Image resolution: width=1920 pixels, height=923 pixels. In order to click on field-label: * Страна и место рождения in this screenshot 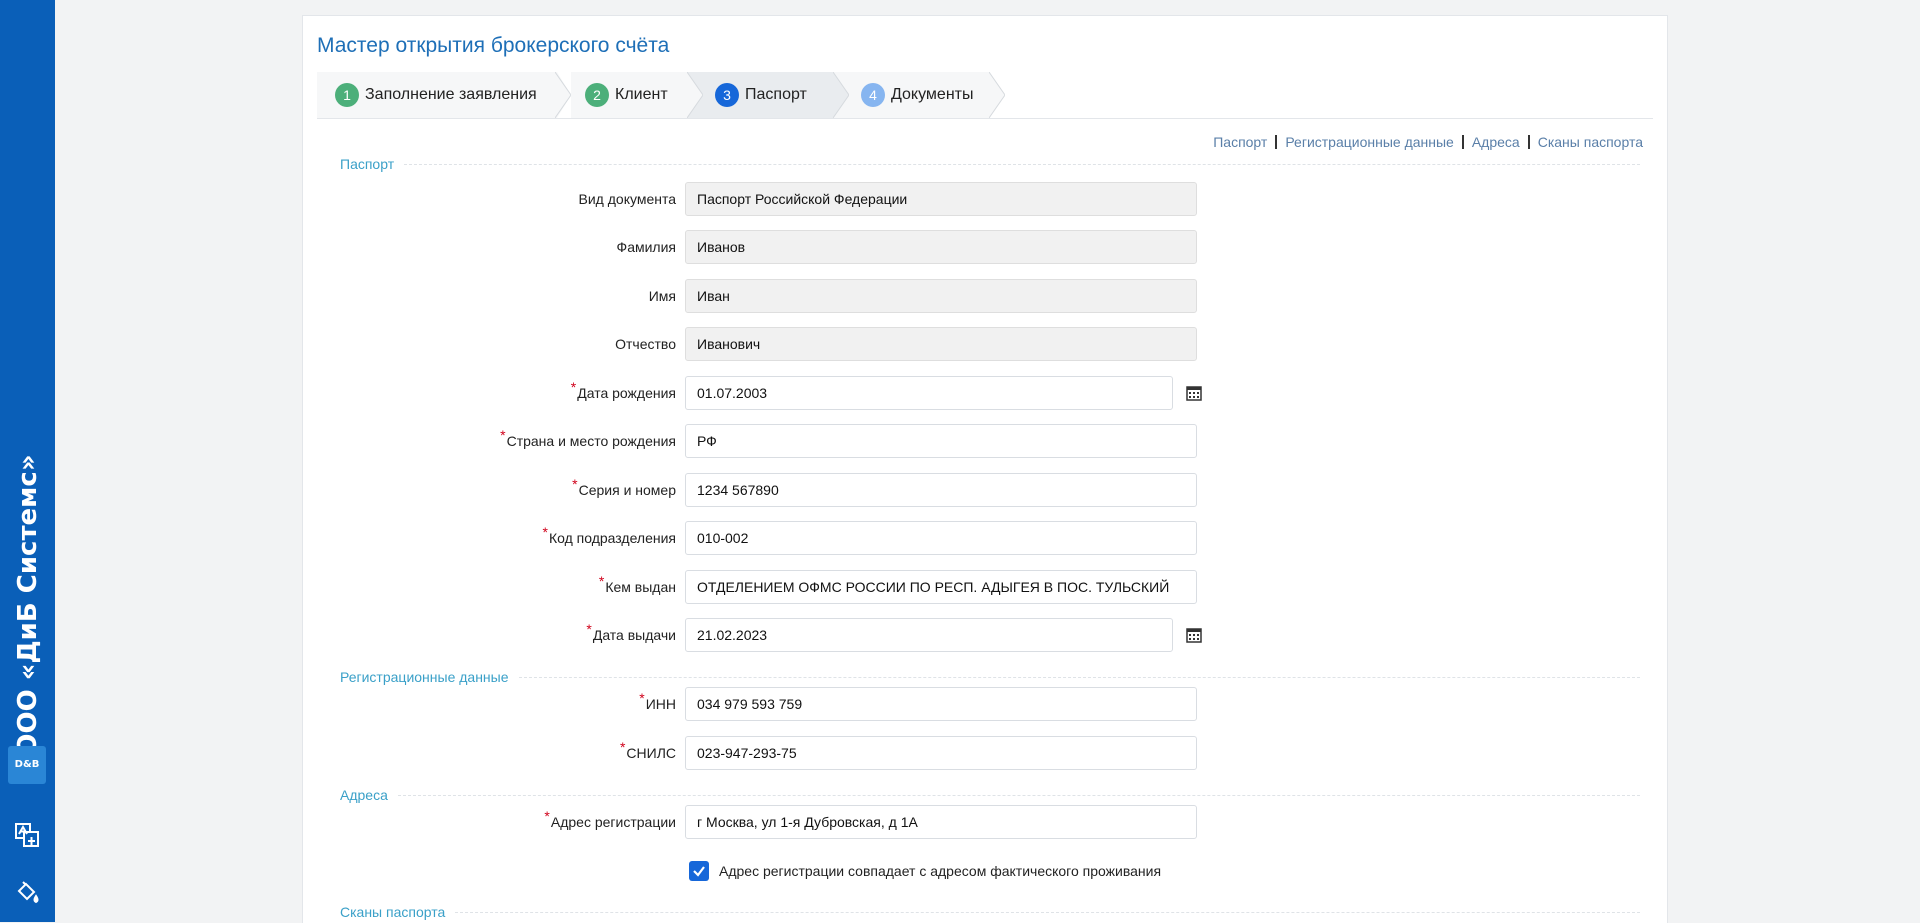, I will do `click(588, 438)`.